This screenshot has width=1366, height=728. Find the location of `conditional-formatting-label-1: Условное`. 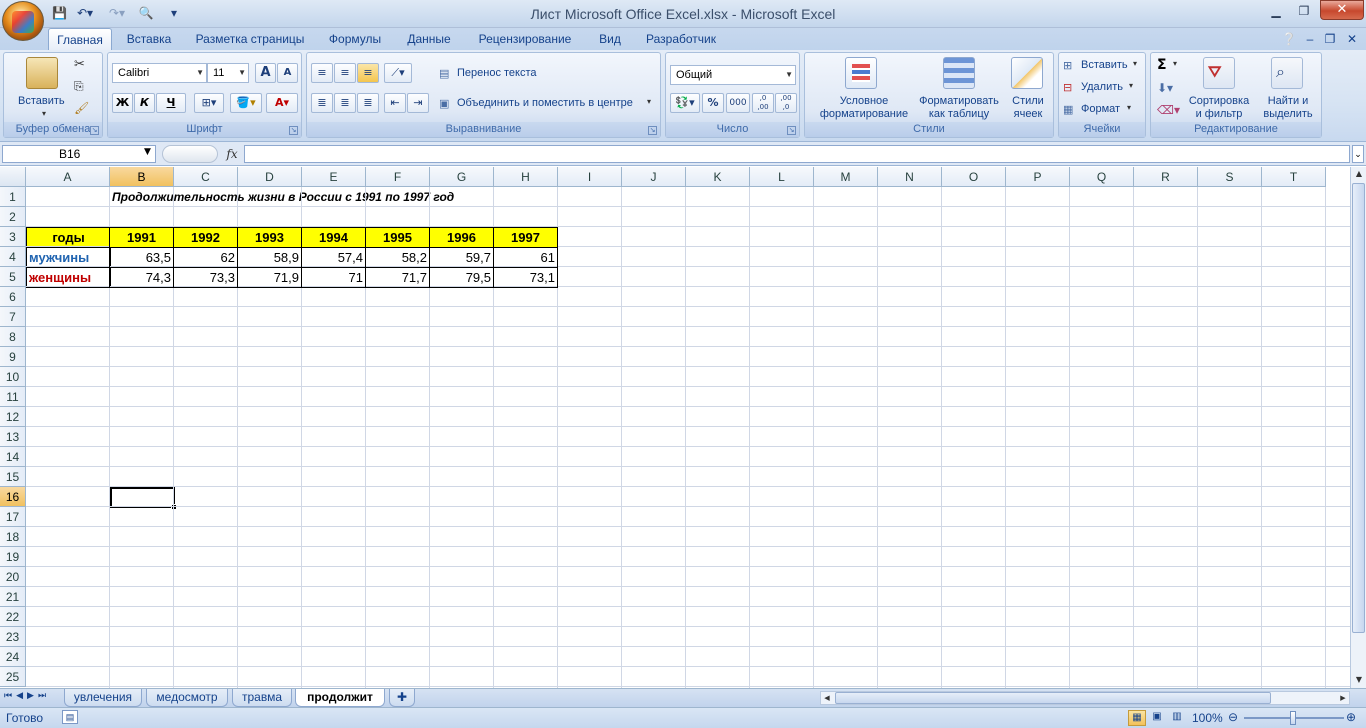

conditional-formatting-label-1: Условное is located at coordinates (864, 101).